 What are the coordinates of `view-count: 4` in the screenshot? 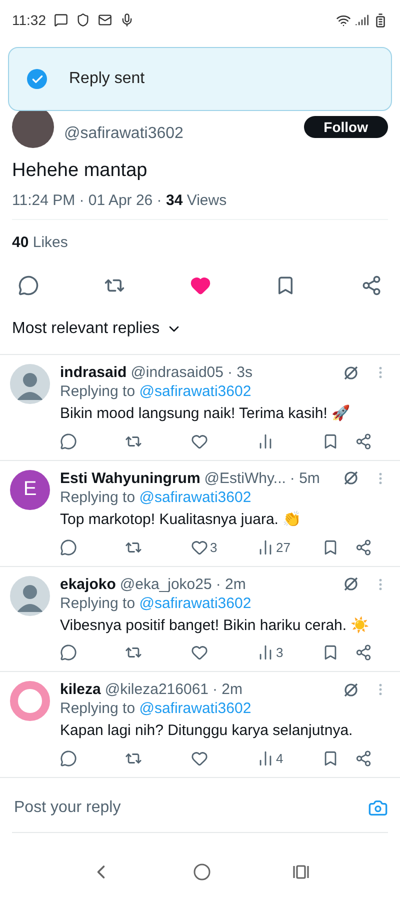 It's located at (280, 758).